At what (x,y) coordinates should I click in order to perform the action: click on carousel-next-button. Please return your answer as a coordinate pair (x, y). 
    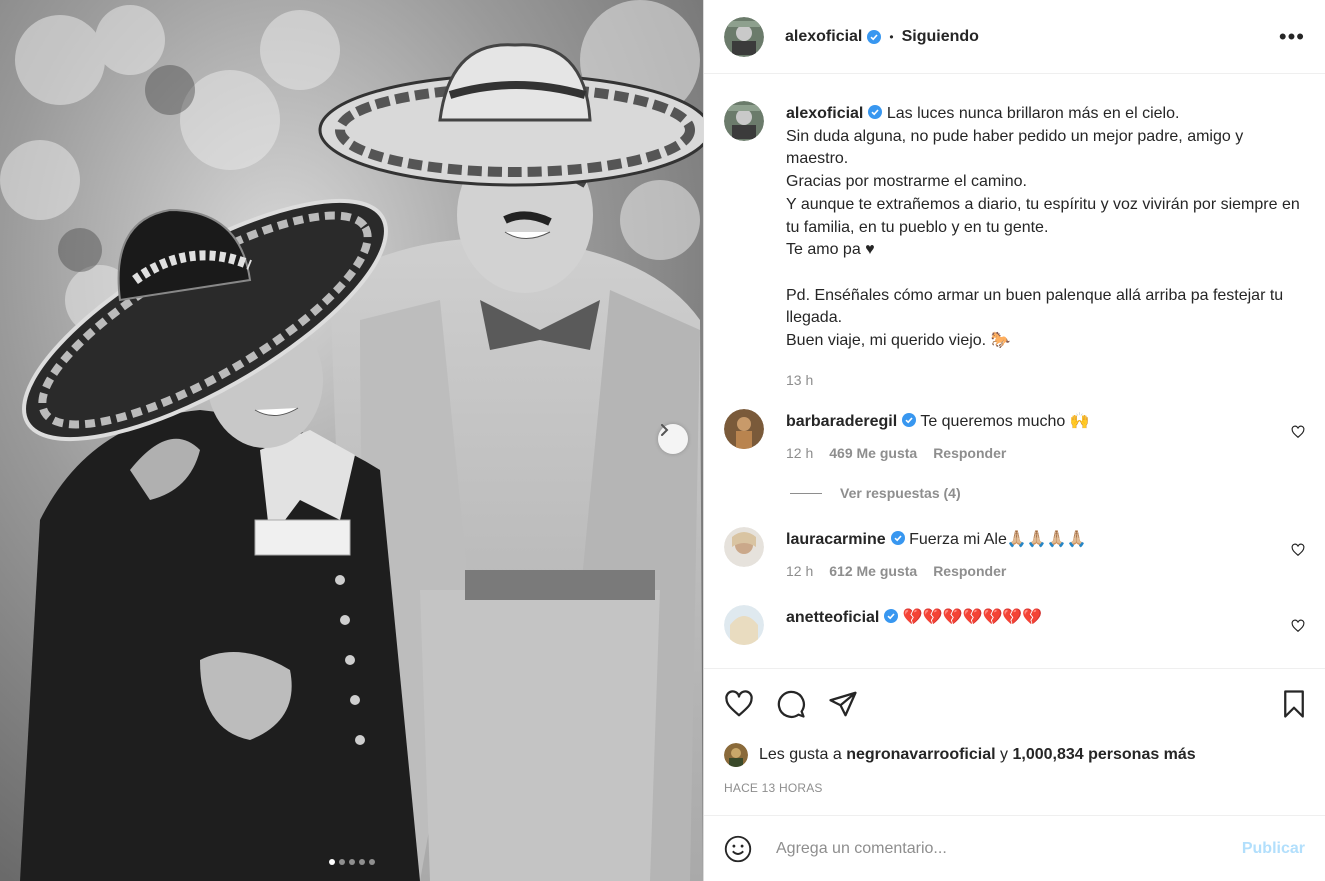
    Looking at the image, I should click on (673, 439).